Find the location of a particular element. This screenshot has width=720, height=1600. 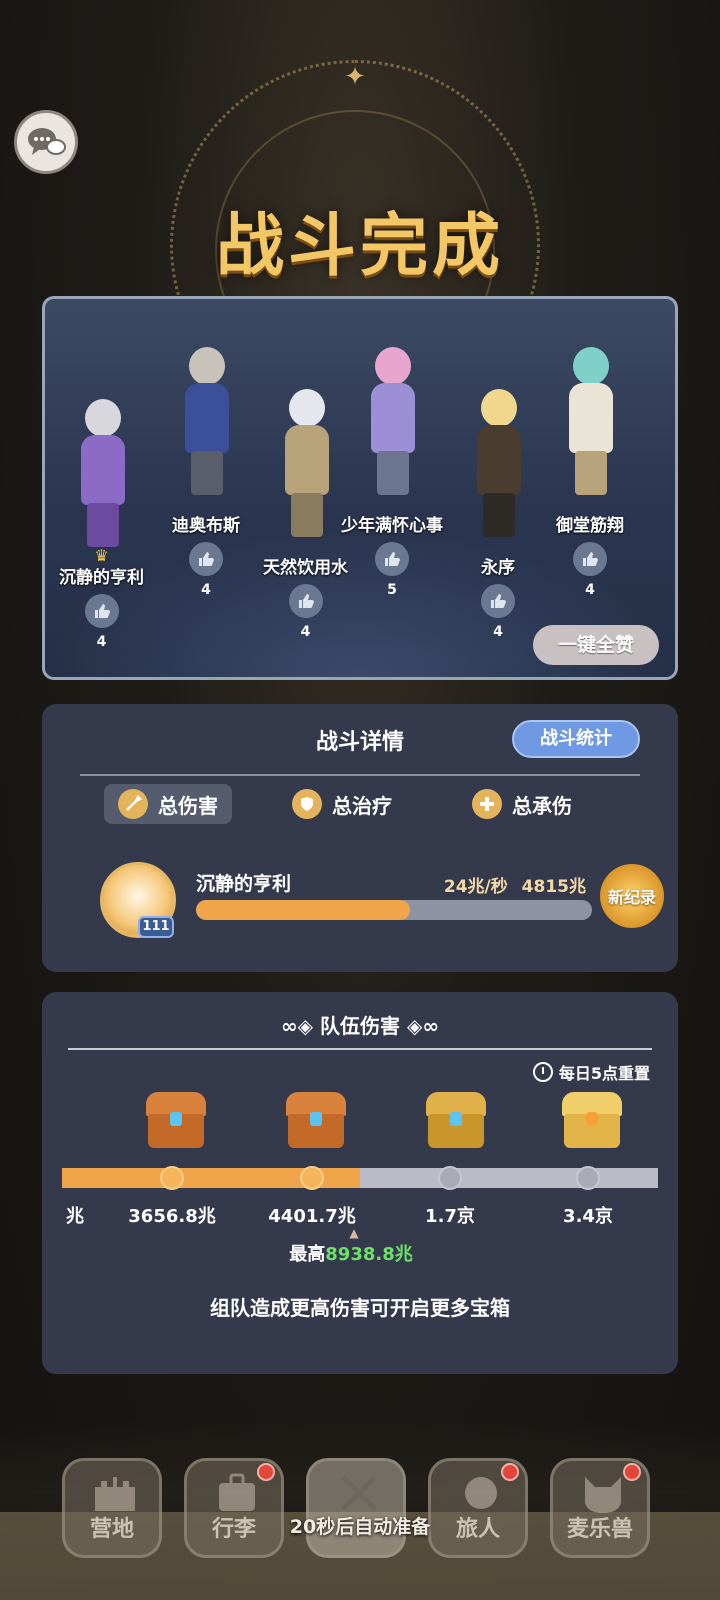

hero-card: 御堂筋翔 4 is located at coordinates (590, 472).